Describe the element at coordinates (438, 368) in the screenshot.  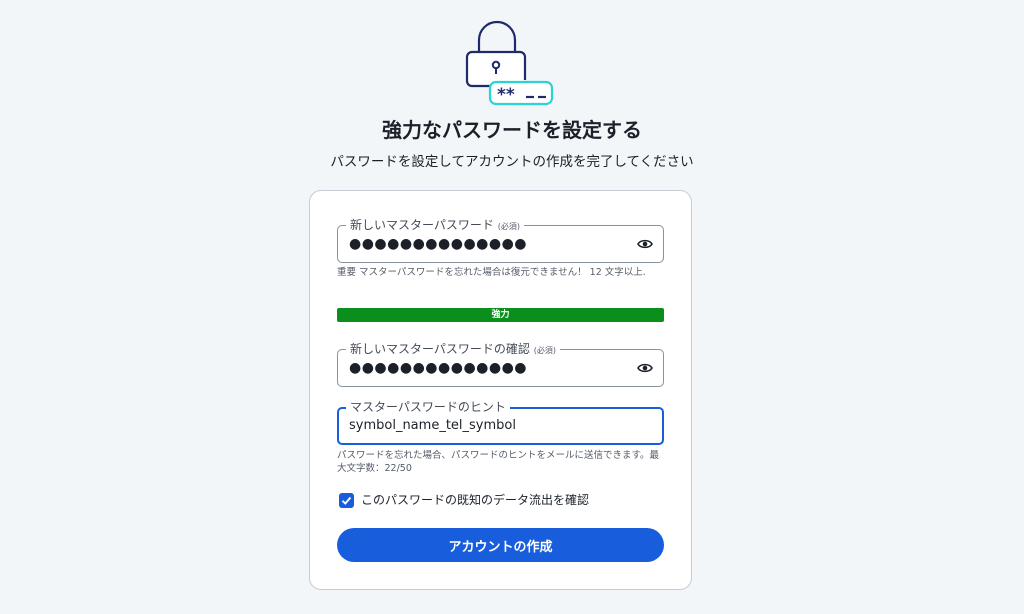
I see `confirm-password-value: ●●●●●●●●●●●●●●` at that location.